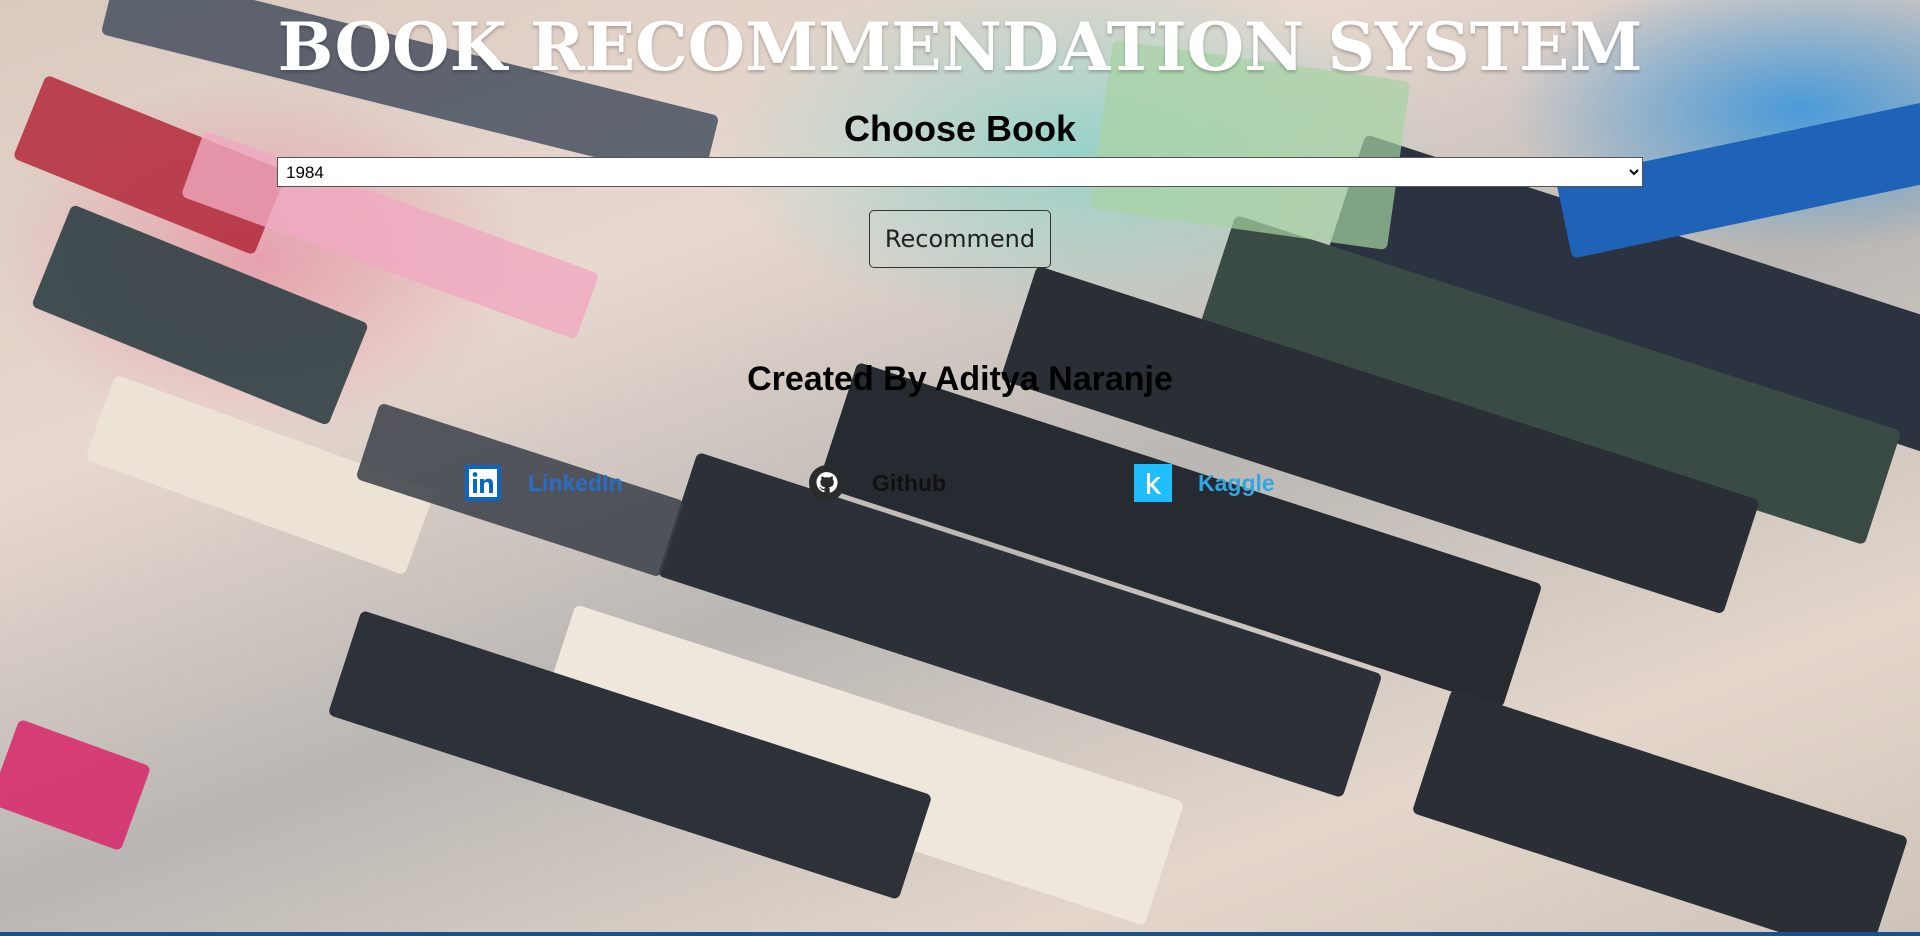 The image size is (1920, 936). I want to click on github-icon, so click(827, 483).